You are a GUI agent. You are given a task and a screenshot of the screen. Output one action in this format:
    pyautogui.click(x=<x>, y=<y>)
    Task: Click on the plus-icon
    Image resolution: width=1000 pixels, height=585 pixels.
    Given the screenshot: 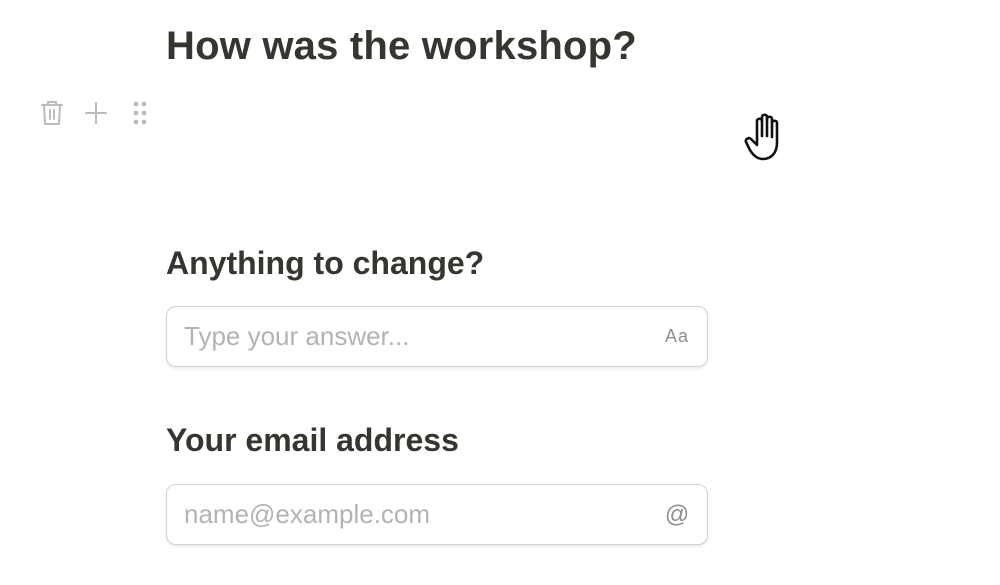 What is the action you would take?
    pyautogui.click(x=96, y=113)
    